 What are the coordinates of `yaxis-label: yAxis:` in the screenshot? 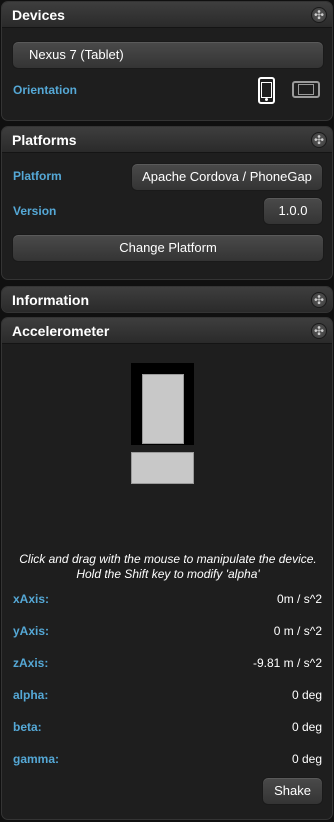 It's located at (31, 631).